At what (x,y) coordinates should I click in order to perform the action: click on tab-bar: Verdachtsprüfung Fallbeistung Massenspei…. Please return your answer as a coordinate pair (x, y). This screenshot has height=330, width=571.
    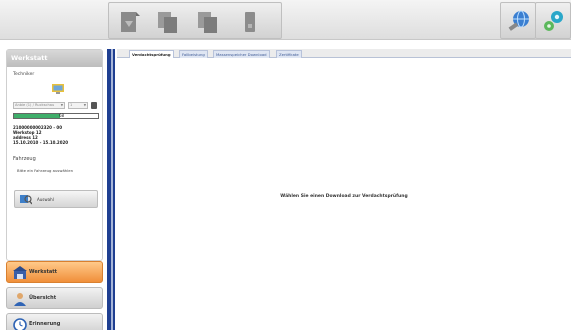
    Looking at the image, I should click on (344, 53).